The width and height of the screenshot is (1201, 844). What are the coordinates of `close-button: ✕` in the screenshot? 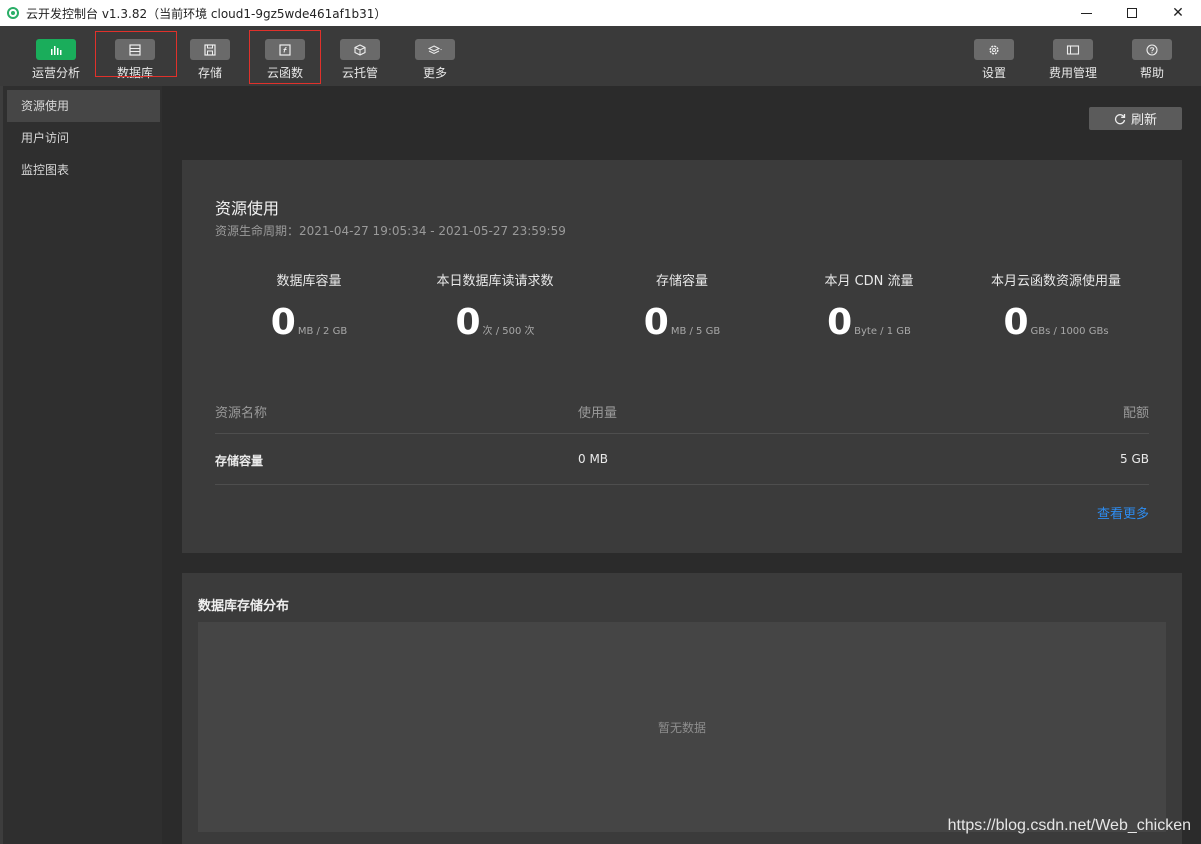 It's located at (1178, 13).